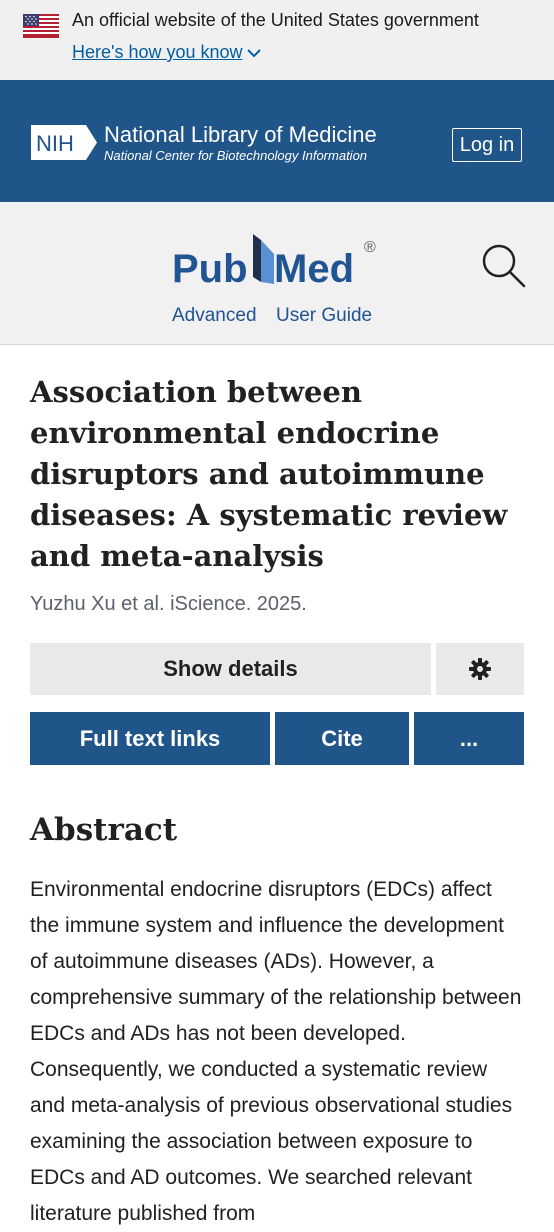  I want to click on nih-logo-text: NIH, so click(55, 143).